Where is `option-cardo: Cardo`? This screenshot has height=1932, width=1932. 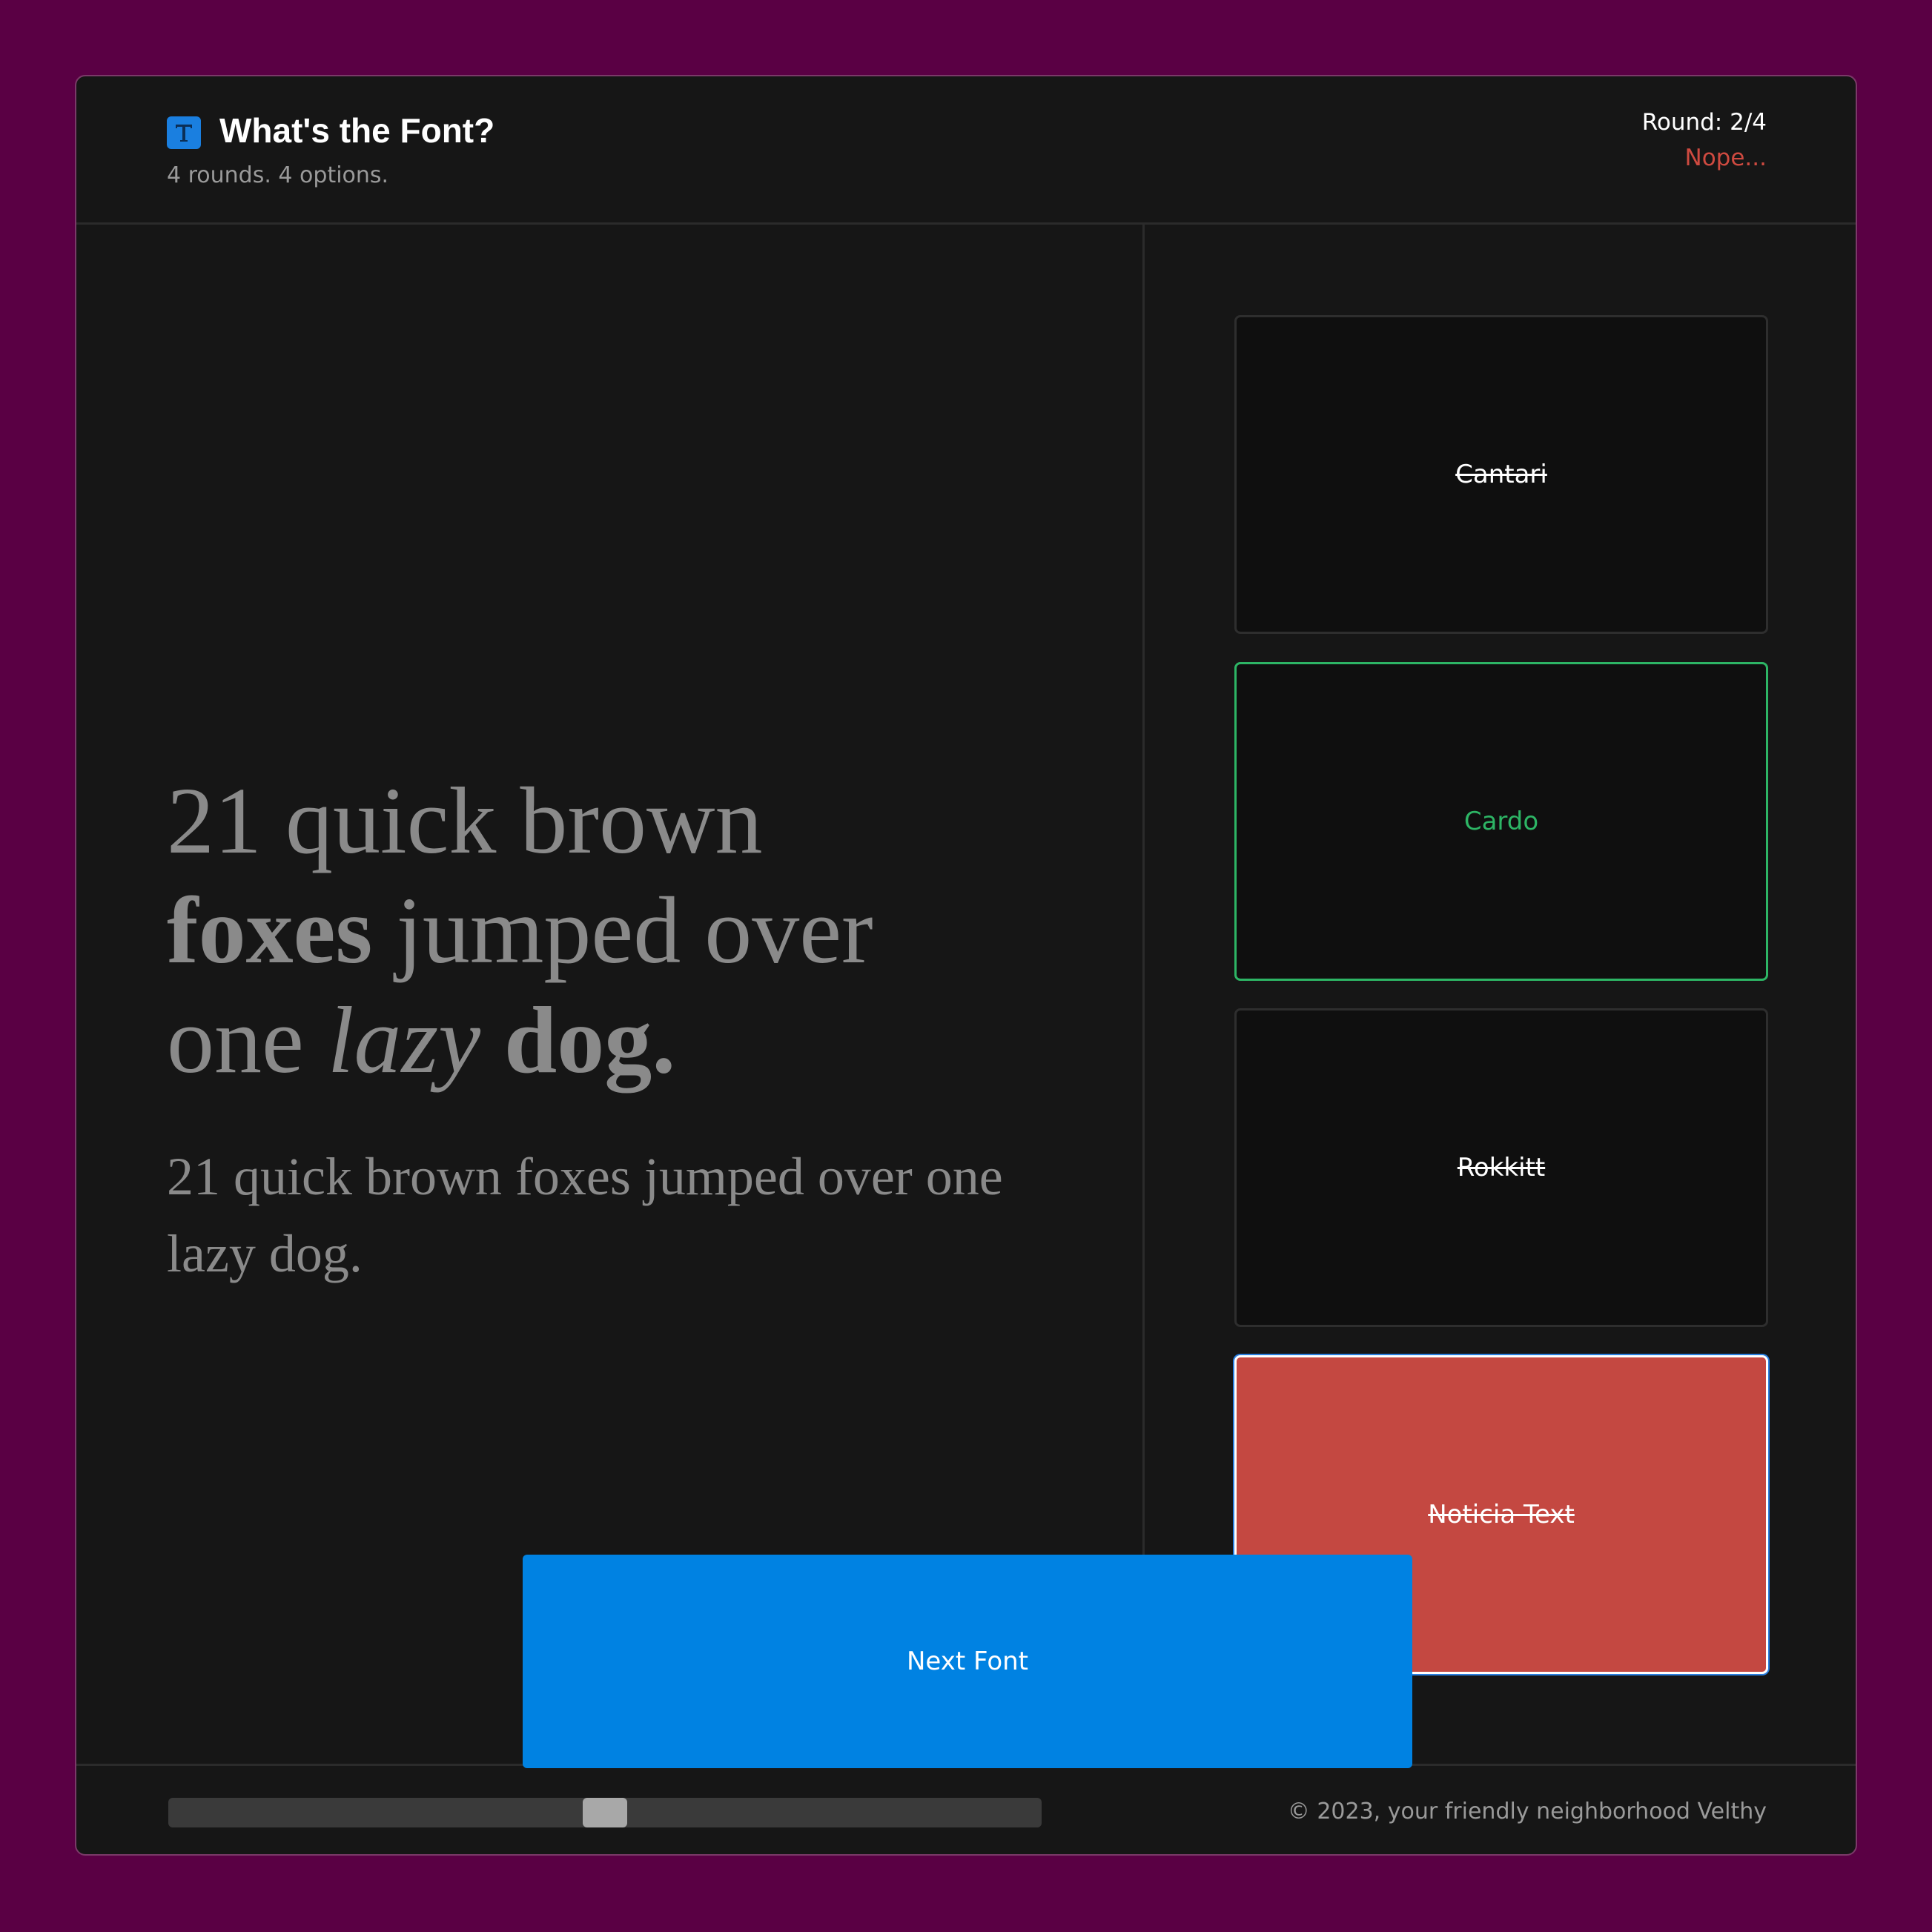
option-cardo: Cardo is located at coordinates (1501, 821).